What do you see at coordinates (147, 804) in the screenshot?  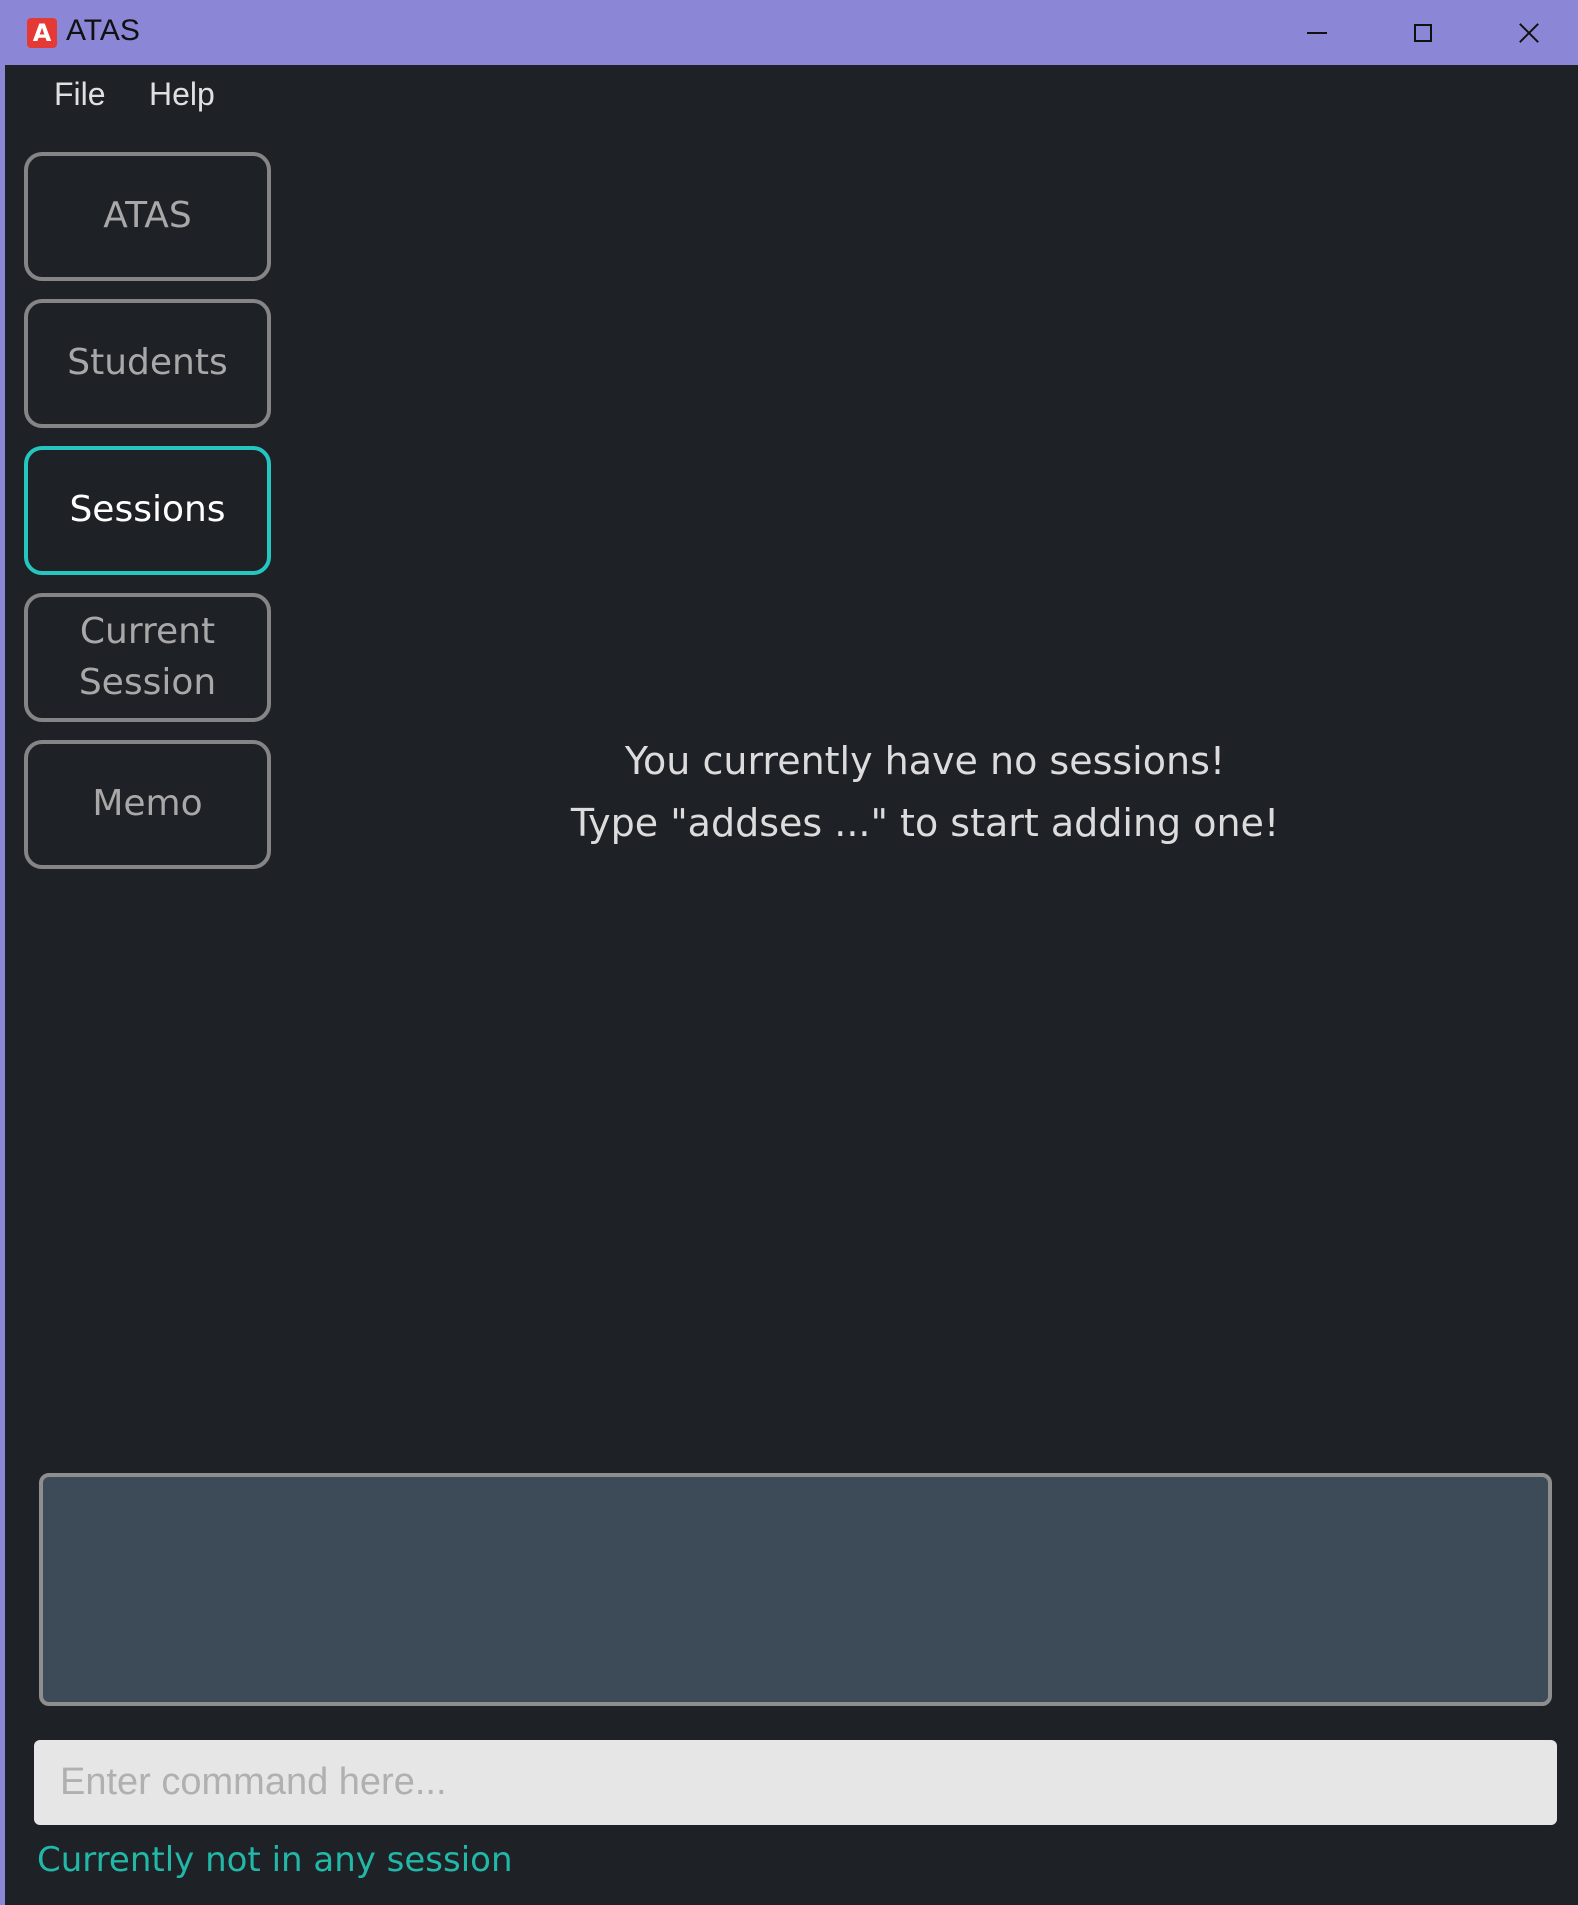 I see `nav-memo-button: Memo` at bounding box center [147, 804].